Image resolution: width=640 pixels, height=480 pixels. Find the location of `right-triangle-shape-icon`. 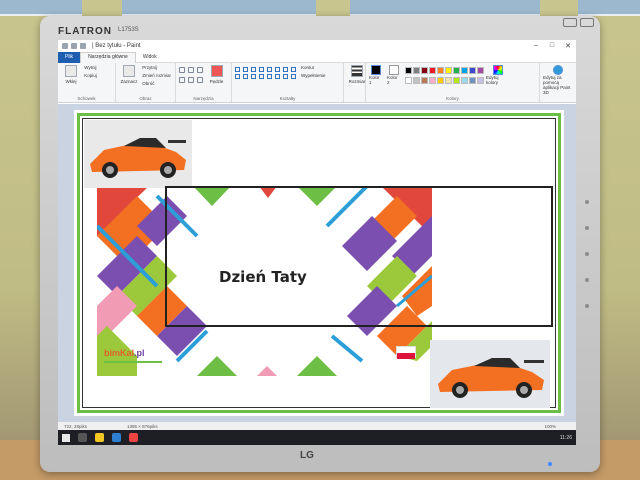

right-triangle-shape-icon is located at coordinates (293, 69).